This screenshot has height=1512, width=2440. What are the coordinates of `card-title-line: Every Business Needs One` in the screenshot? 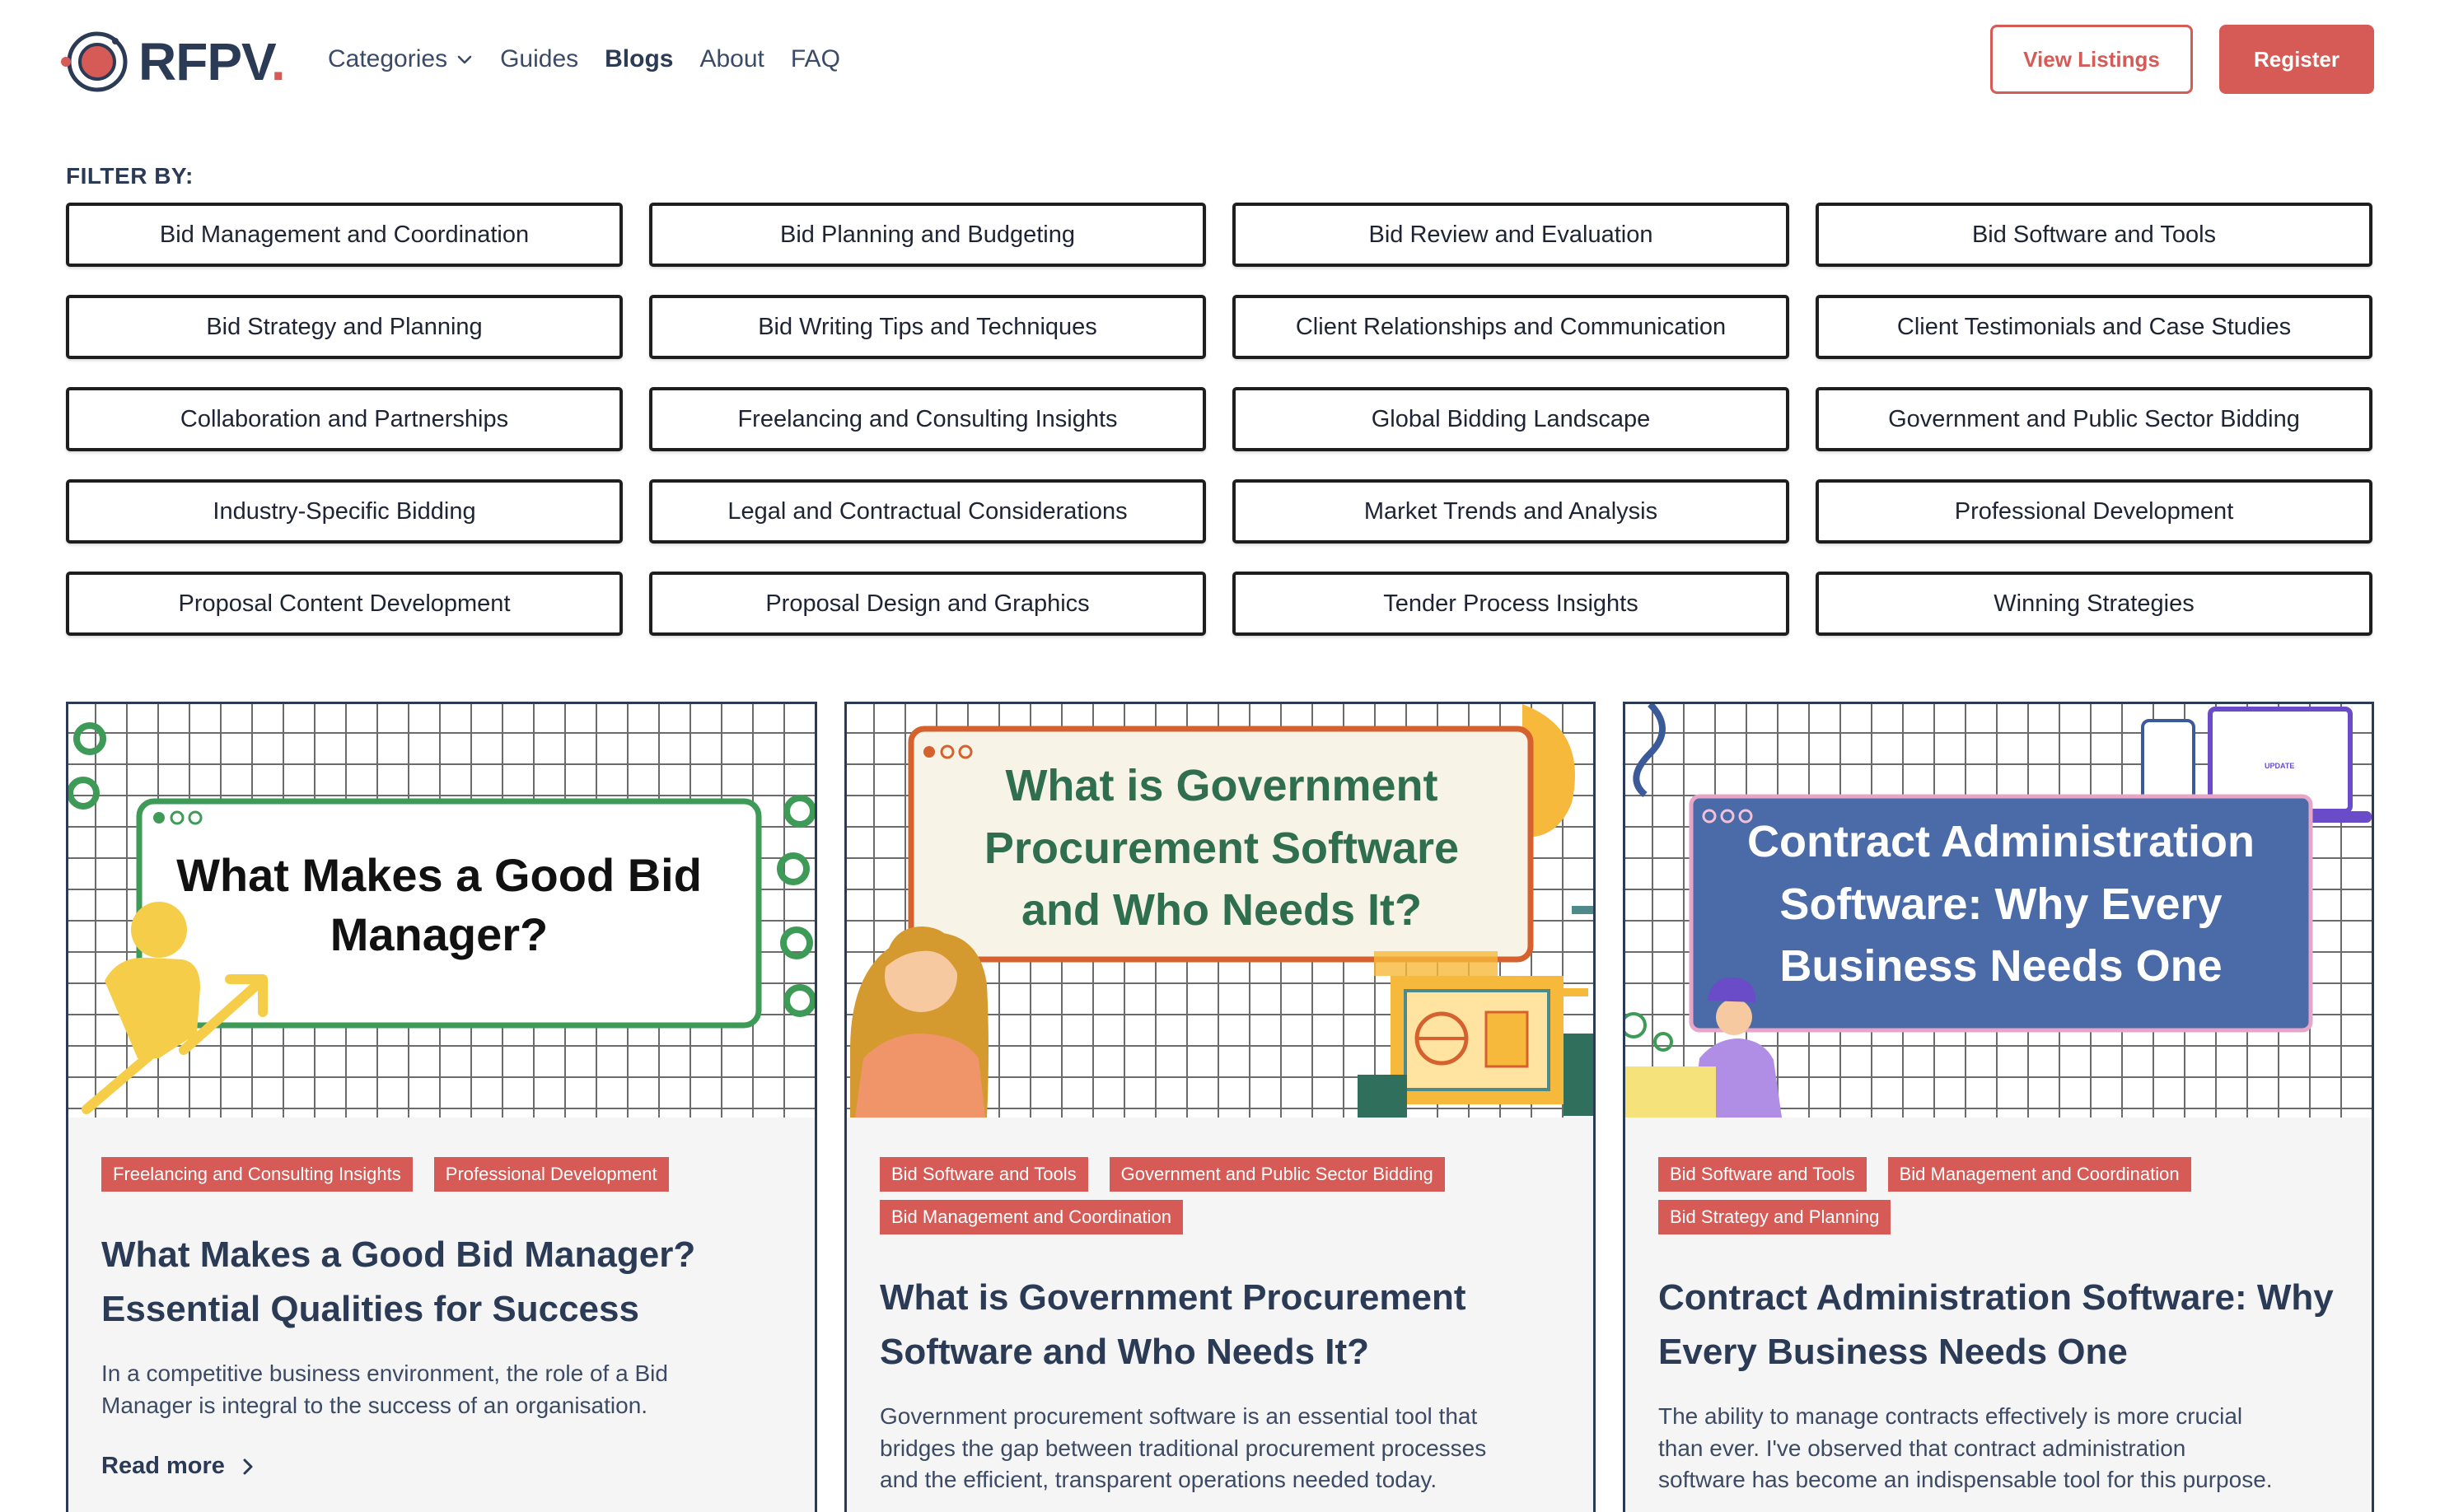 It's located at (1893, 1352).